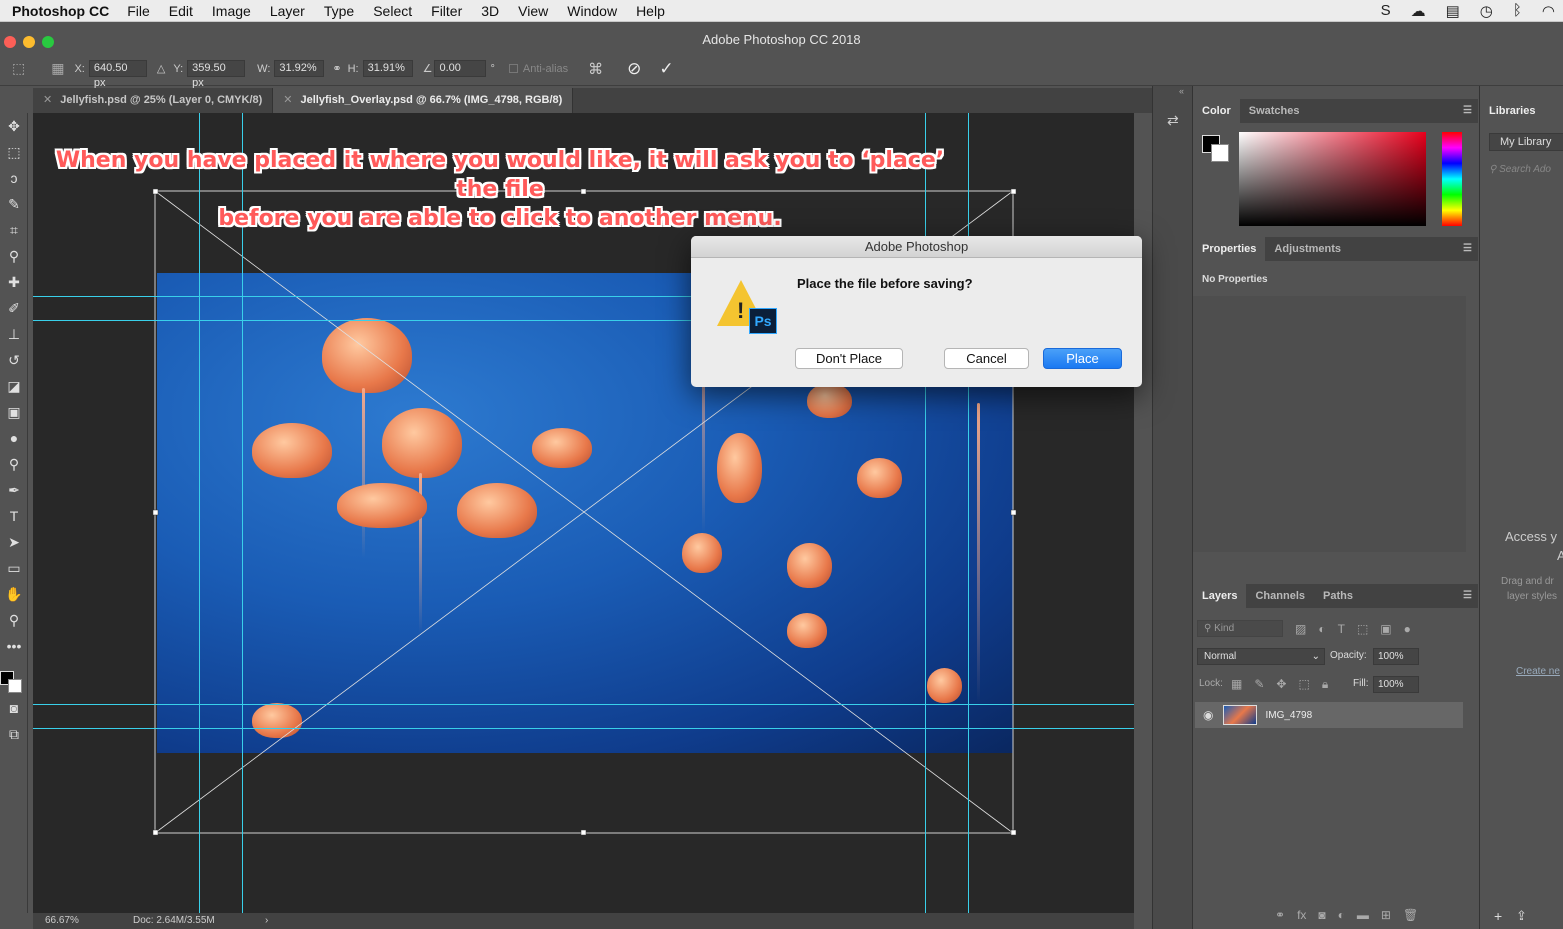 Image resolution: width=1563 pixels, height=929 pixels. What do you see at coordinates (1220, 596) in the screenshot?
I see `tab-layers: Layers` at bounding box center [1220, 596].